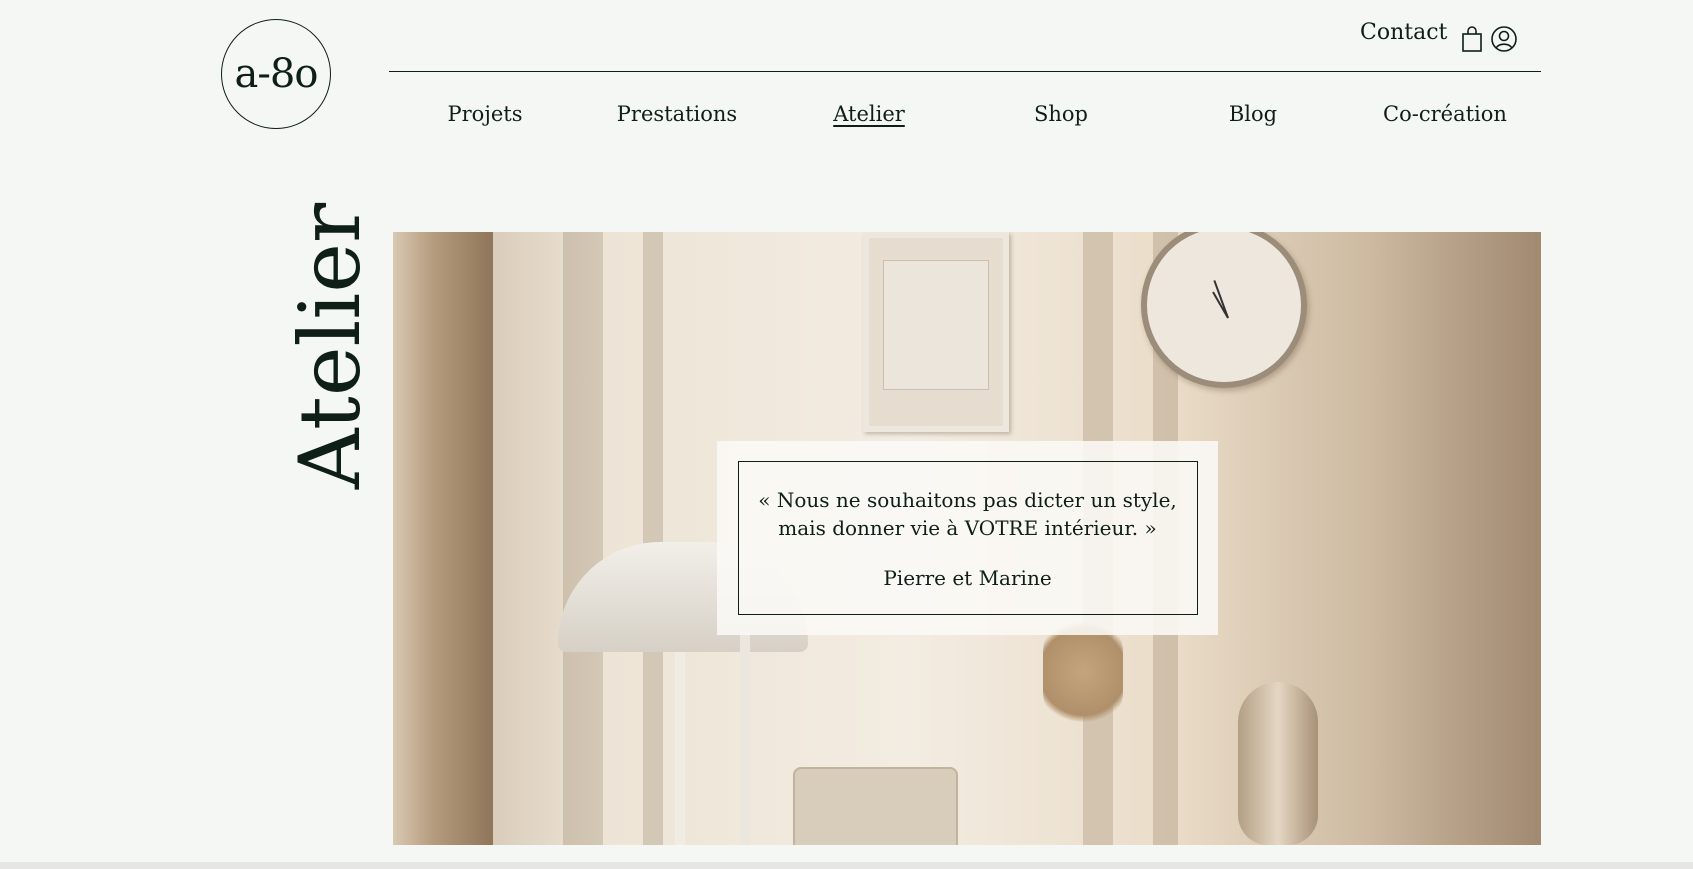 Image resolution: width=1693 pixels, height=869 pixels. I want to click on site-logo: a-8o, so click(276, 74).